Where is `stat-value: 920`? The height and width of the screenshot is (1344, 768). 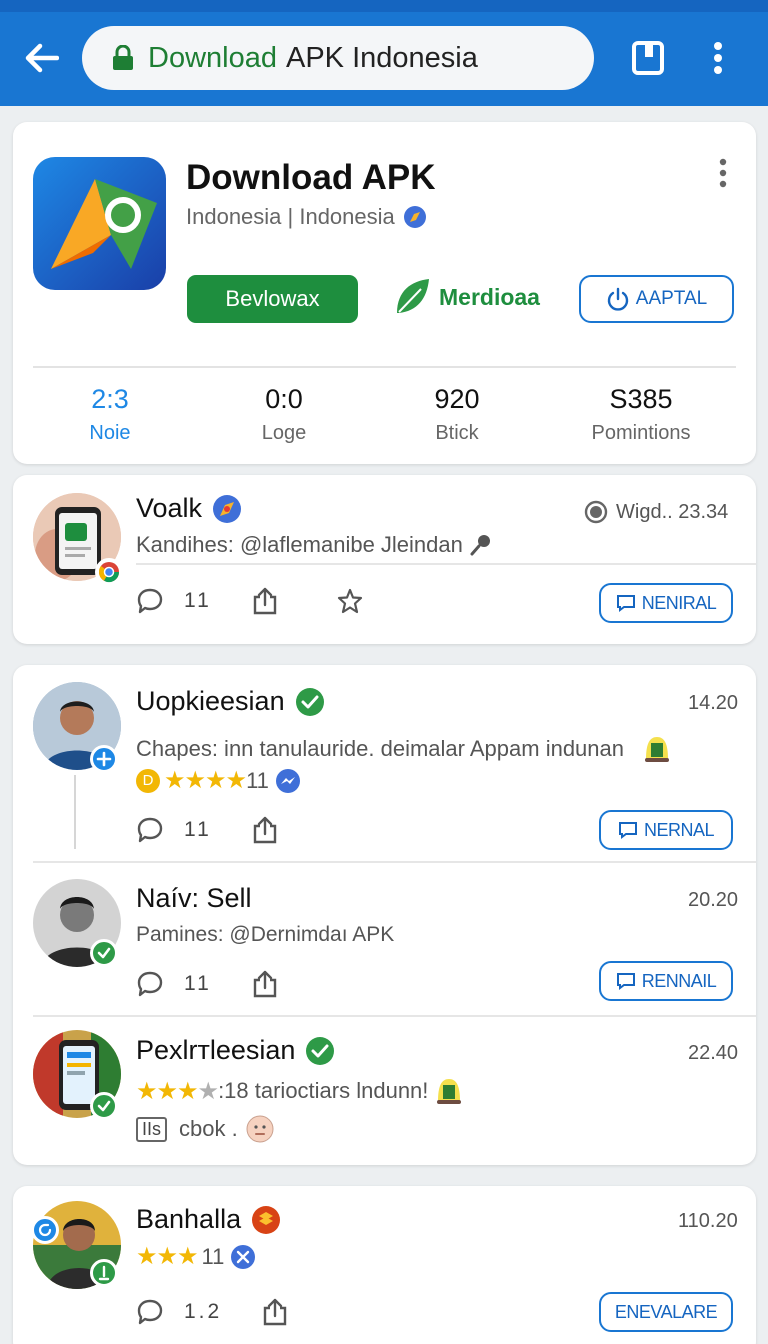 stat-value: 920 is located at coordinates (457, 399).